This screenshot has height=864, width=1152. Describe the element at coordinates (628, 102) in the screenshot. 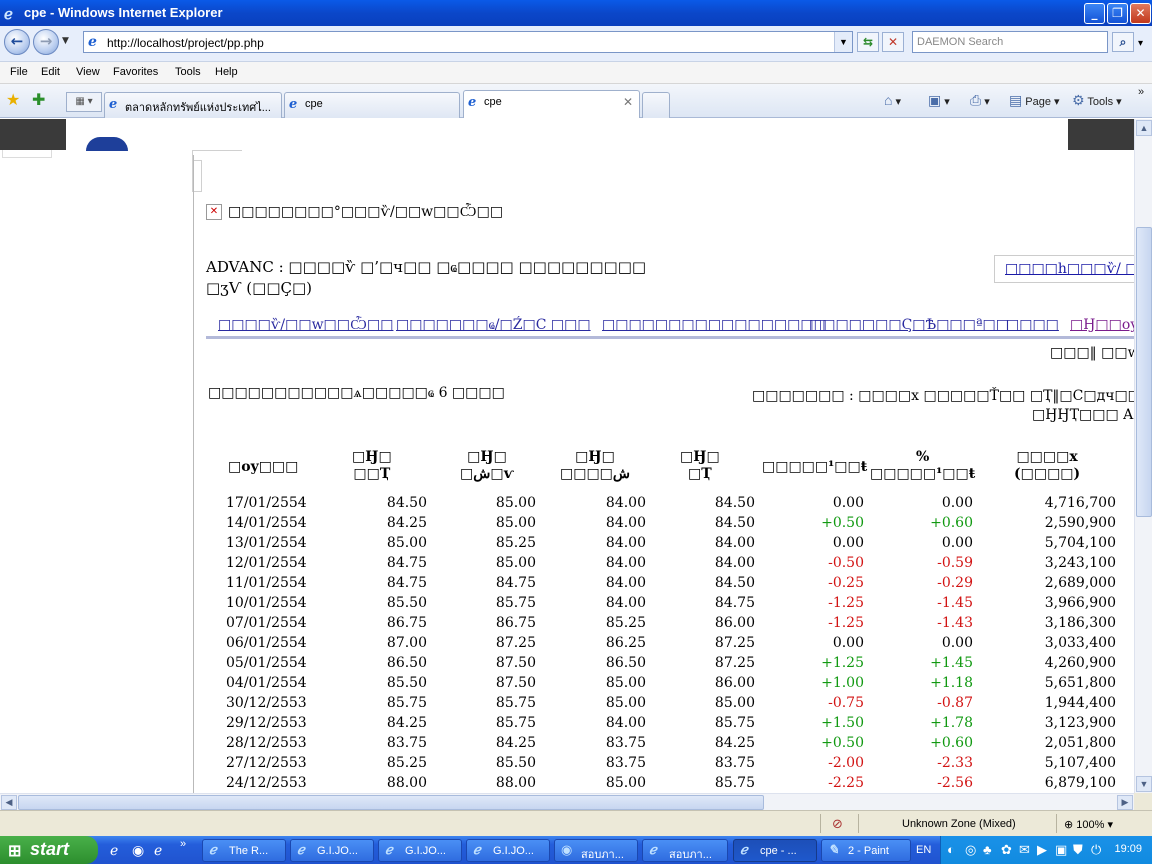

I see `close-tab-icon: ✕` at that location.